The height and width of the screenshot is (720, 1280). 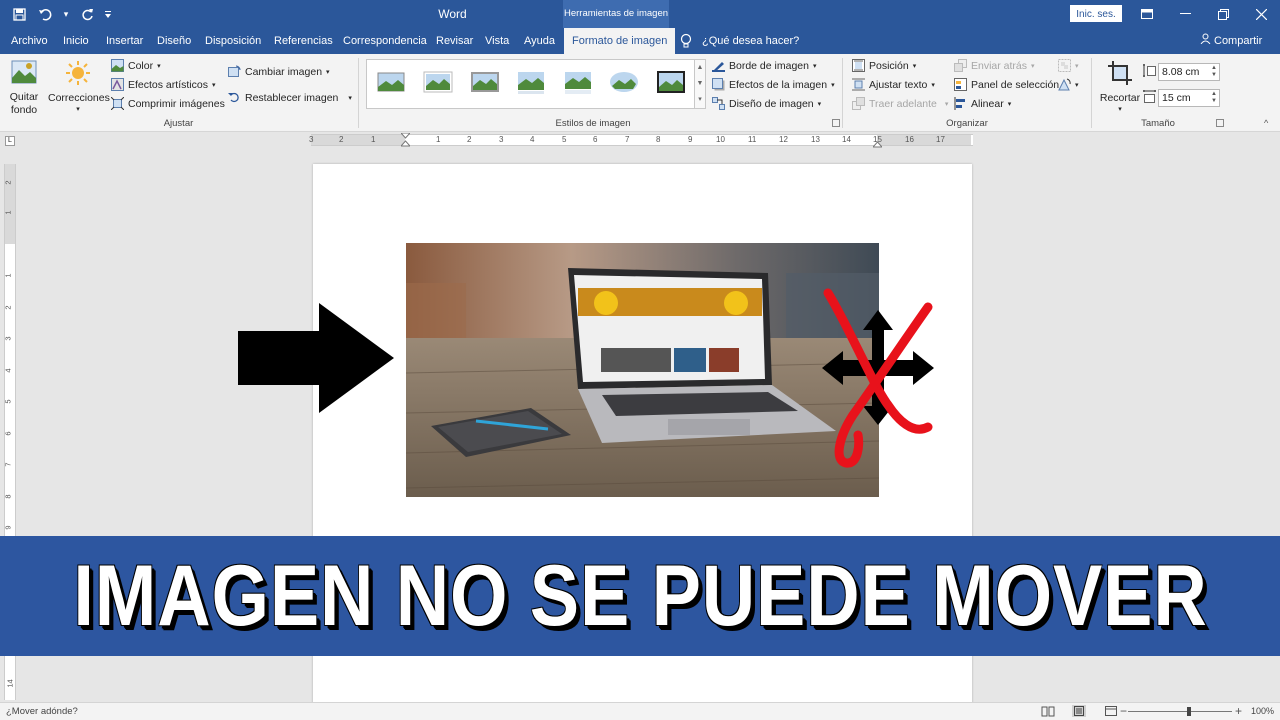 What do you see at coordinates (1223, 14) in the screenshot?
I see `restore-icon` at bounding box center [1223, 14].